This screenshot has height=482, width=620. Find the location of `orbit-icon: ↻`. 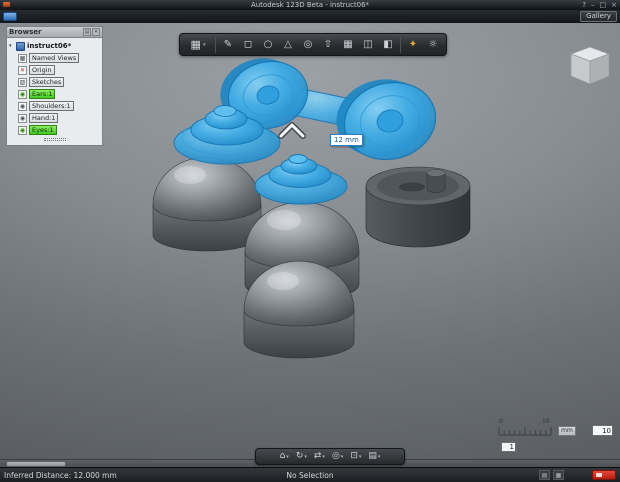

orbit-icon: ↻ is located at coordinates (299, 456).